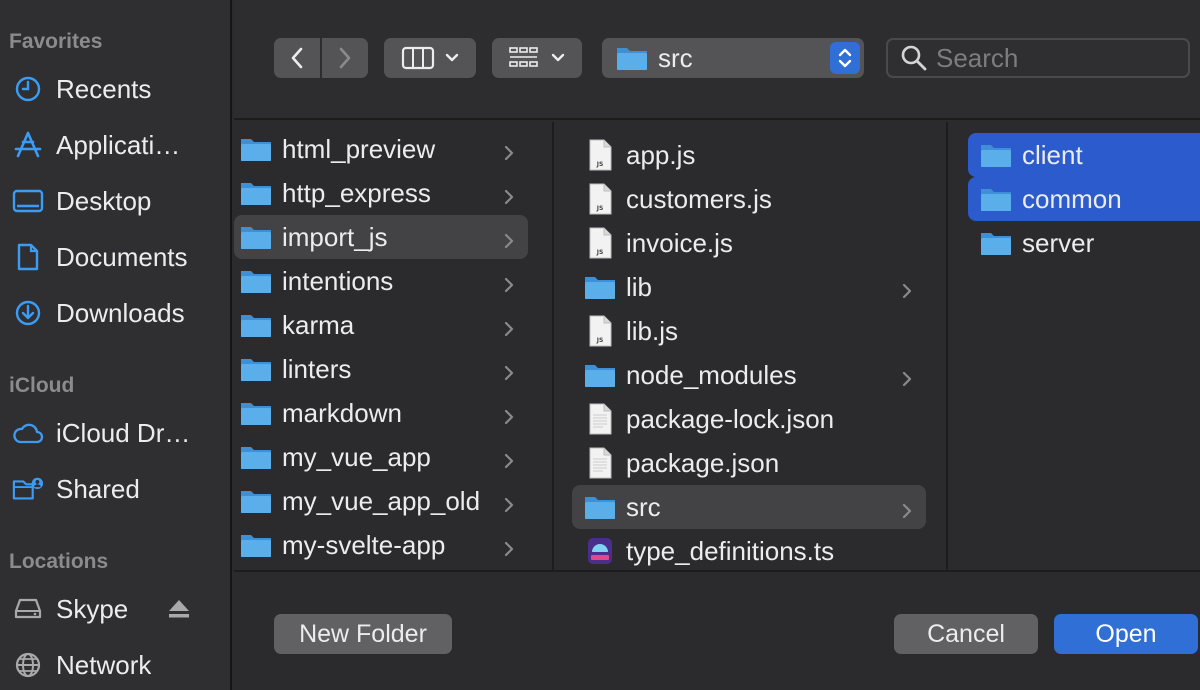  Describe the element at coordinates (914, 58) in the screenshot. I see `search-icon` at that location.